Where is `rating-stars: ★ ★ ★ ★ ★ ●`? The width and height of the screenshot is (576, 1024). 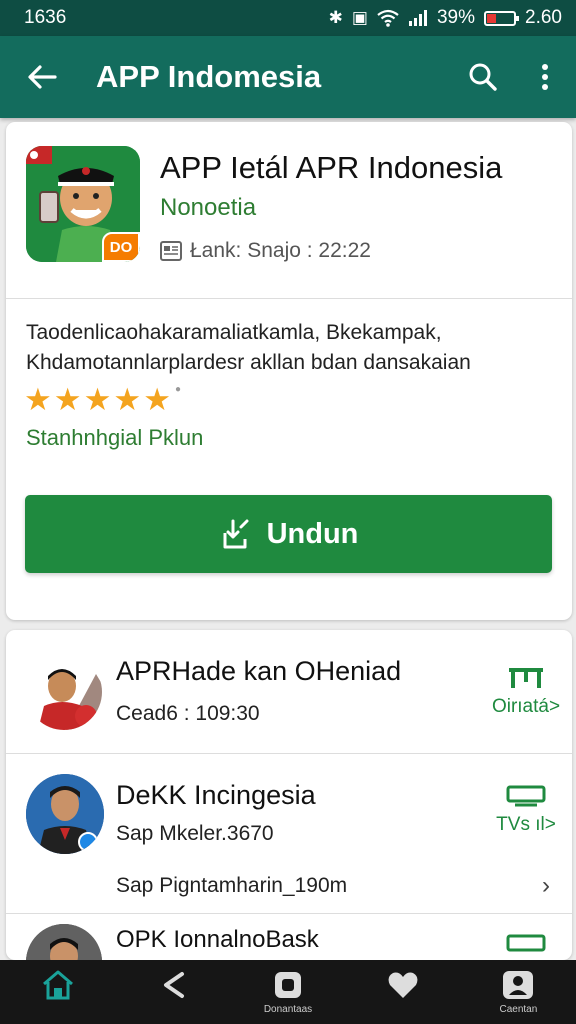 rating-stars: ★ ★ ★ ★ ★ ● is located at coordinates (102, 399).